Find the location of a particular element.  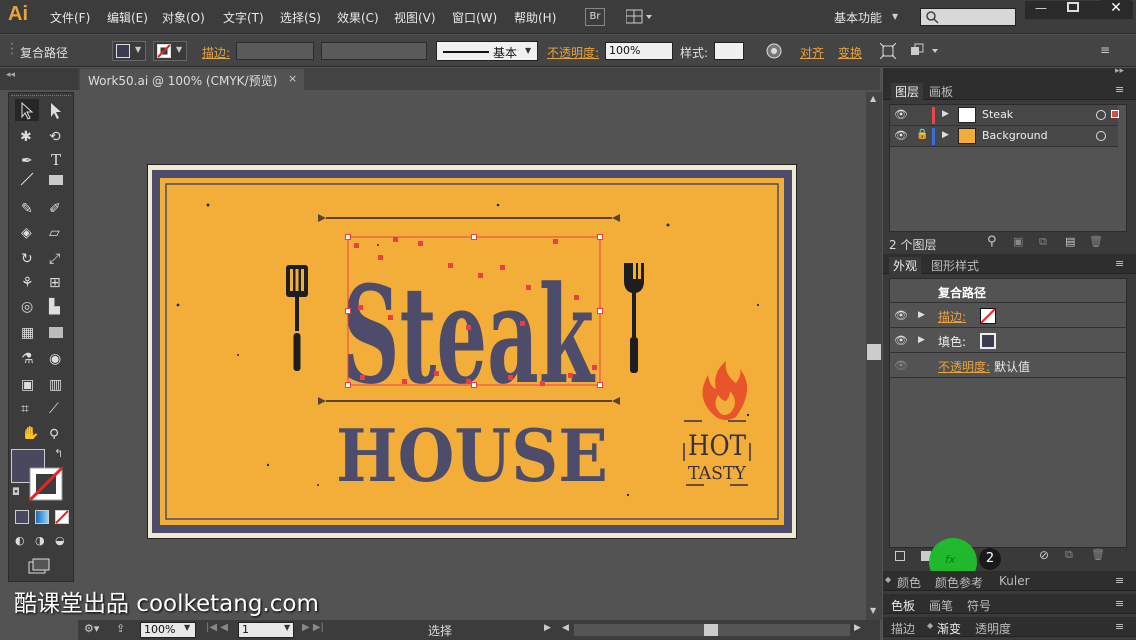

hscroll-thumb is located at coordinates (711, 630).